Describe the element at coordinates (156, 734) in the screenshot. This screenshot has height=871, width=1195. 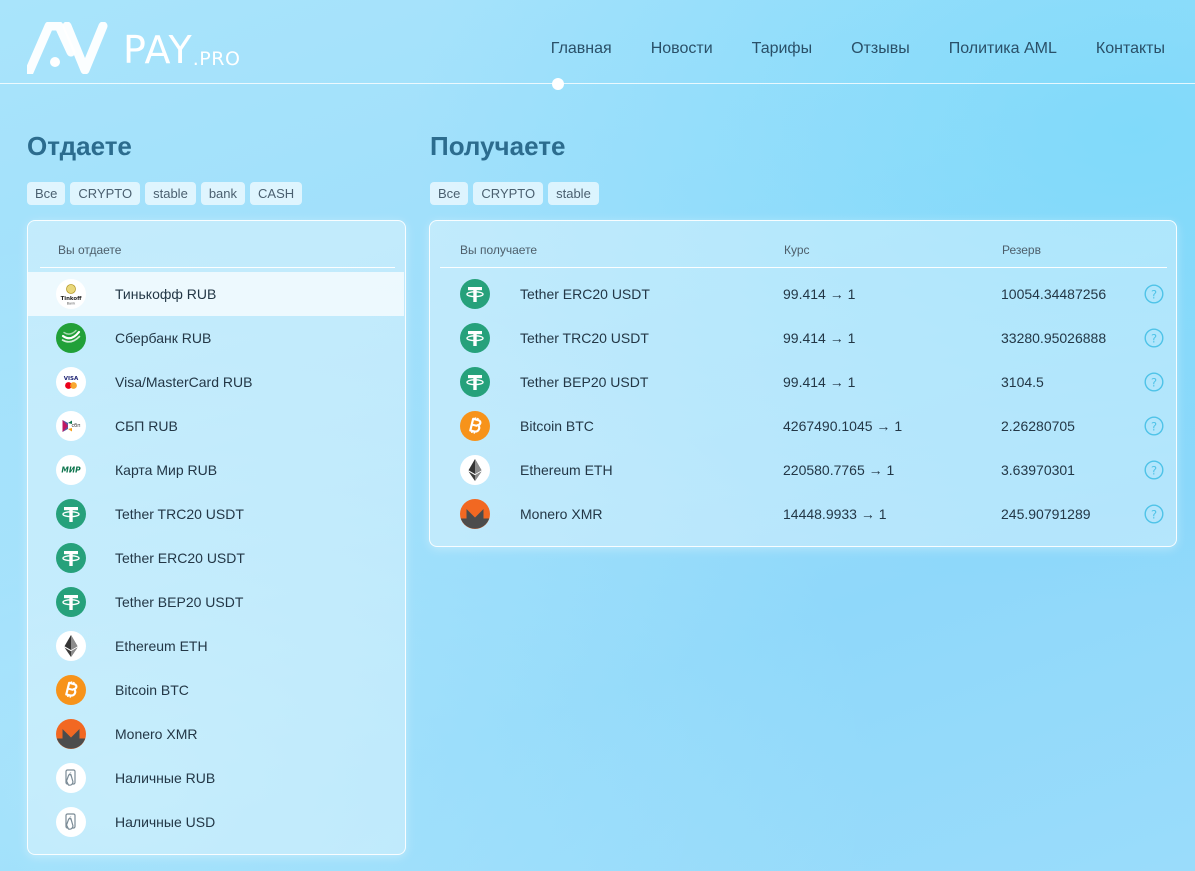
I see `give-item-label: Monero XMR` at that location.